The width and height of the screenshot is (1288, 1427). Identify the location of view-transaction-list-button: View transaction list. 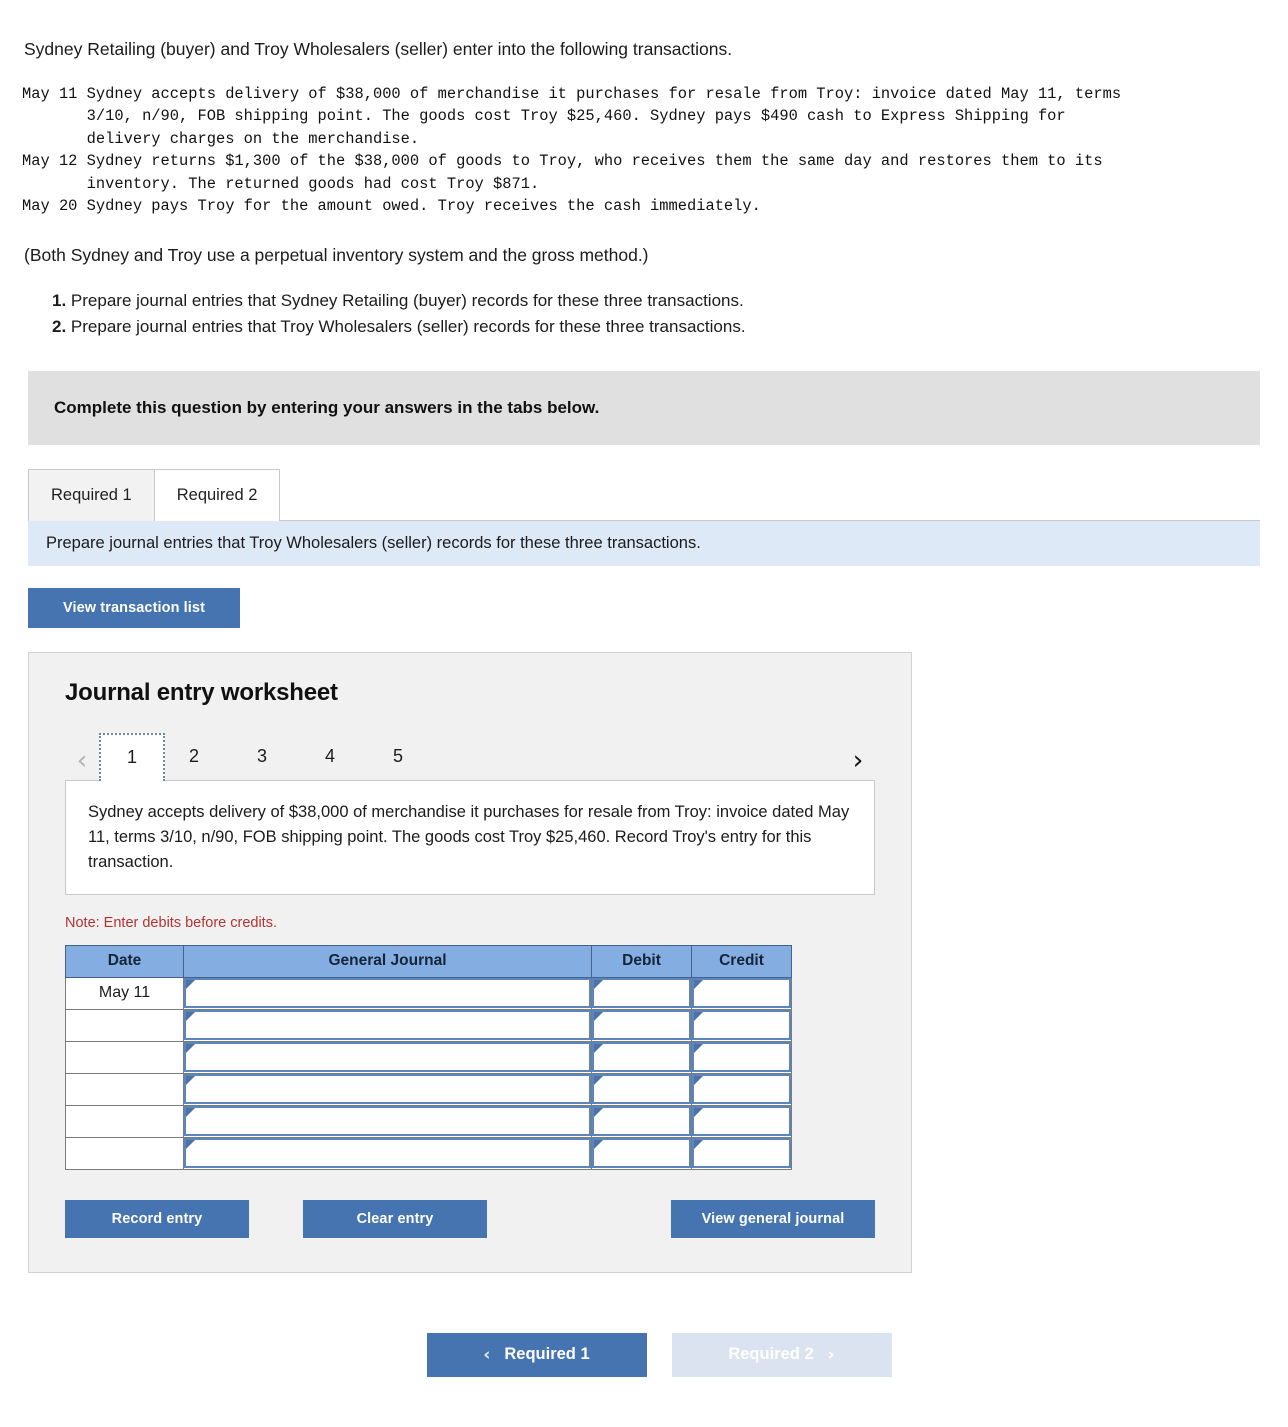
(134, 608).